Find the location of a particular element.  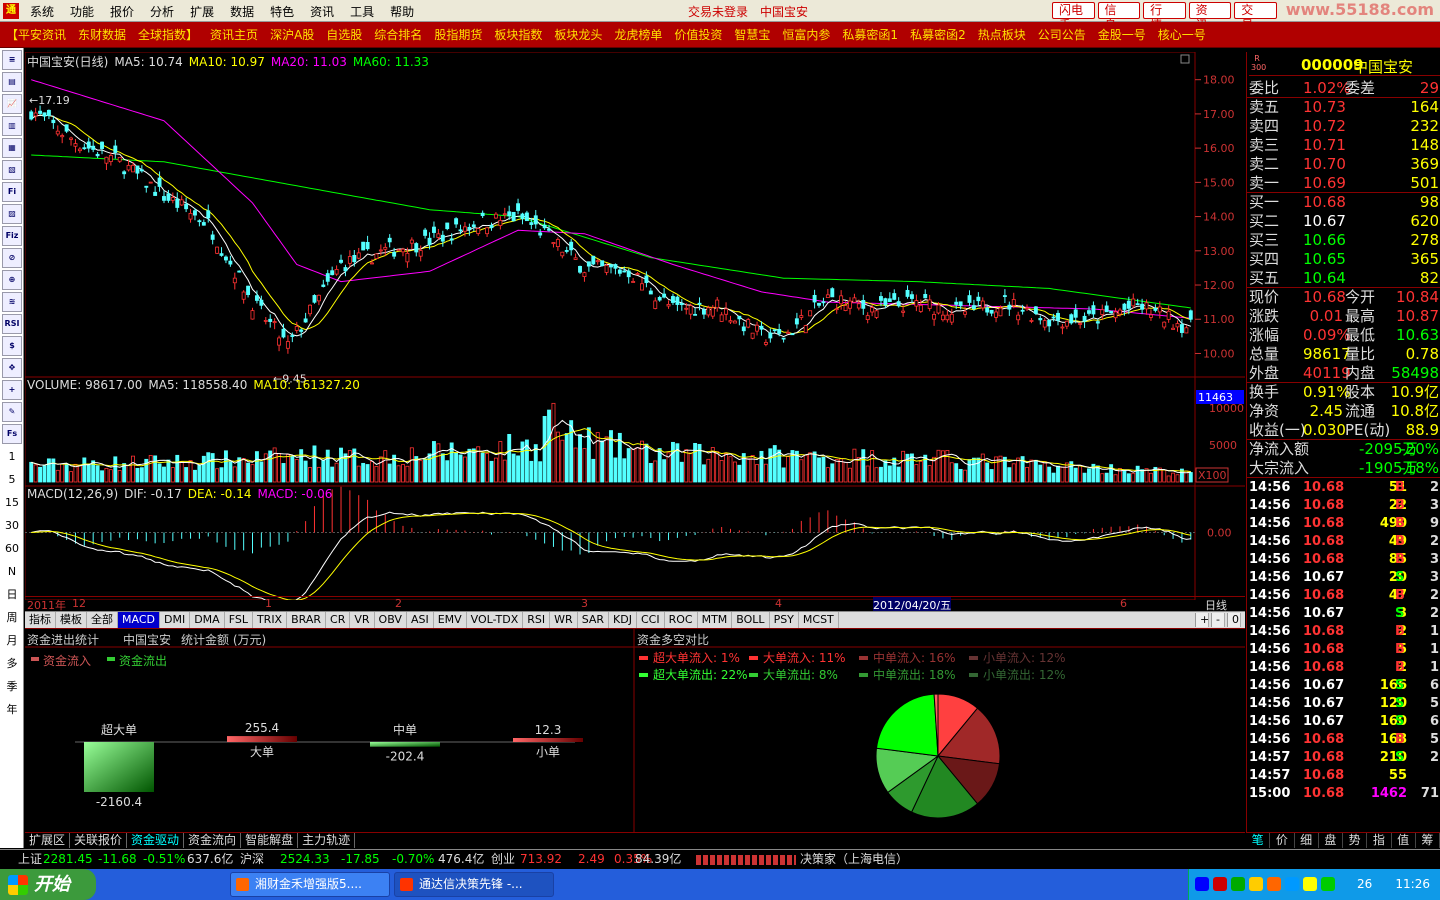

left-tool-icon: RSI is located at coordinates (12, 324).